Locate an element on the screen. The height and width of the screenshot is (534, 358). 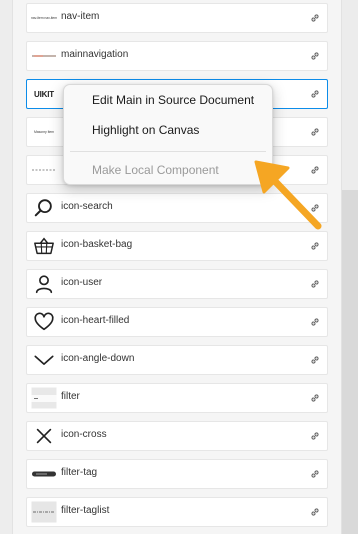
thumb-caption: nav-item nav-item is located at coordinates (44, 18).